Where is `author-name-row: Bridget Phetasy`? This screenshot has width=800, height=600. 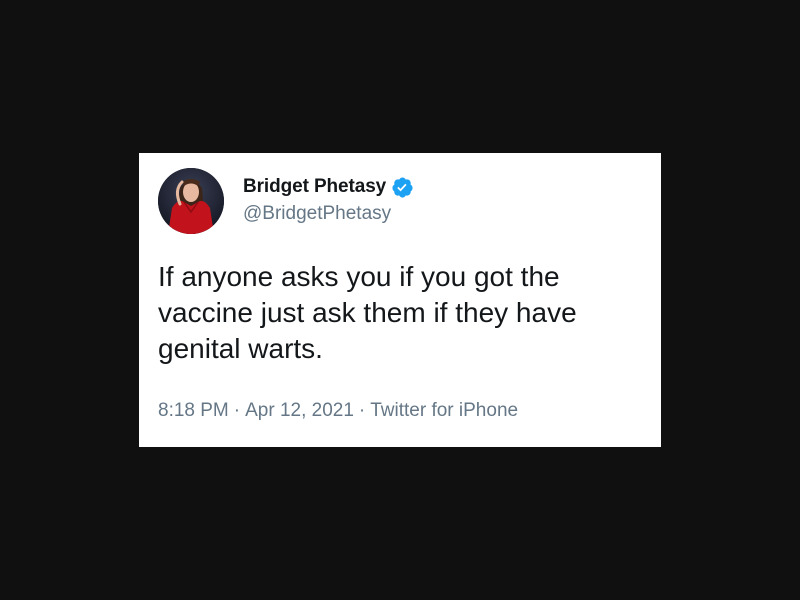 author-name-row: Bridget Phetasy is located at coordinates (328, 187).